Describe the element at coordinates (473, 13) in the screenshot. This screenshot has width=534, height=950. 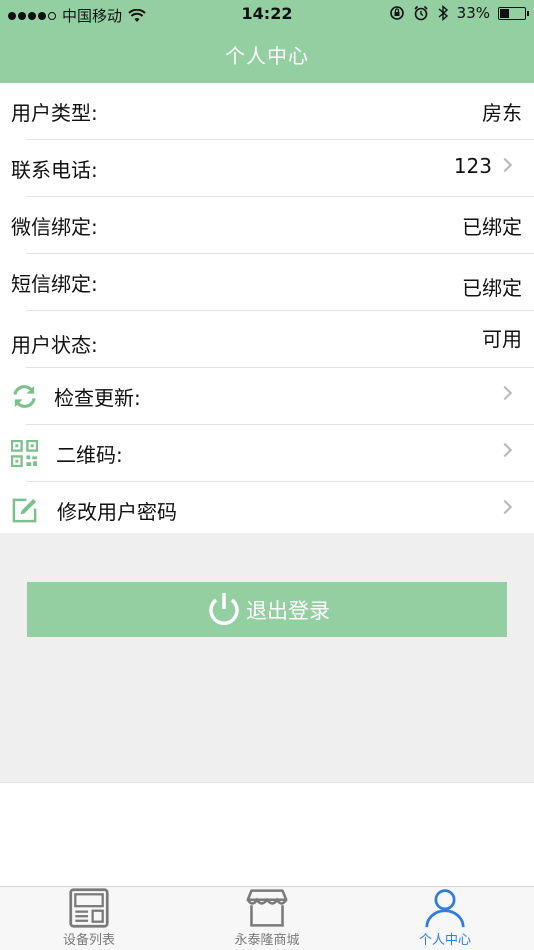
I see `battery-percent: 33%` at that location.